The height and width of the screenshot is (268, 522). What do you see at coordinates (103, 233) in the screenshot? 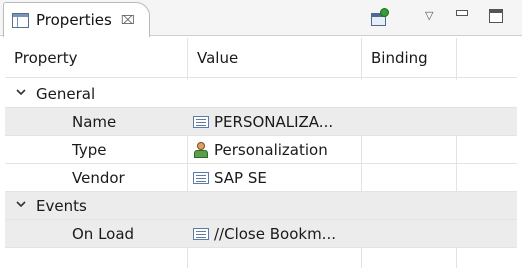
I see `property-name: On Load` at bounding box center [103, 233].